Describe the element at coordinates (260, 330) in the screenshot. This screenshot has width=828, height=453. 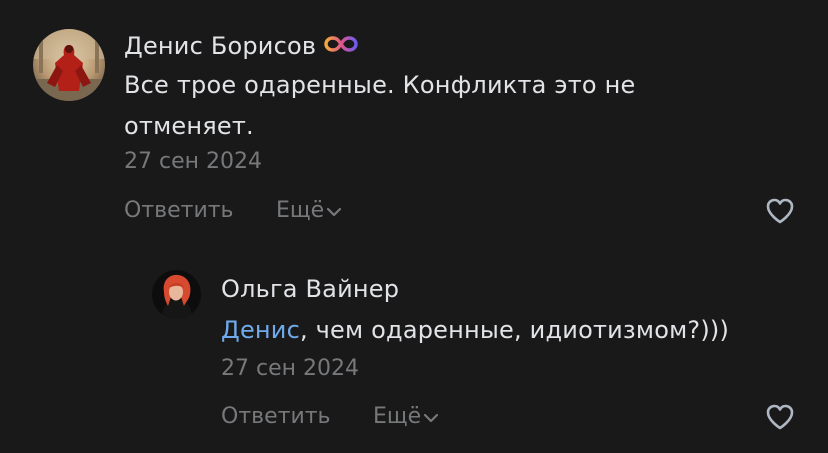
I see `mention-link: Денис` at that location.